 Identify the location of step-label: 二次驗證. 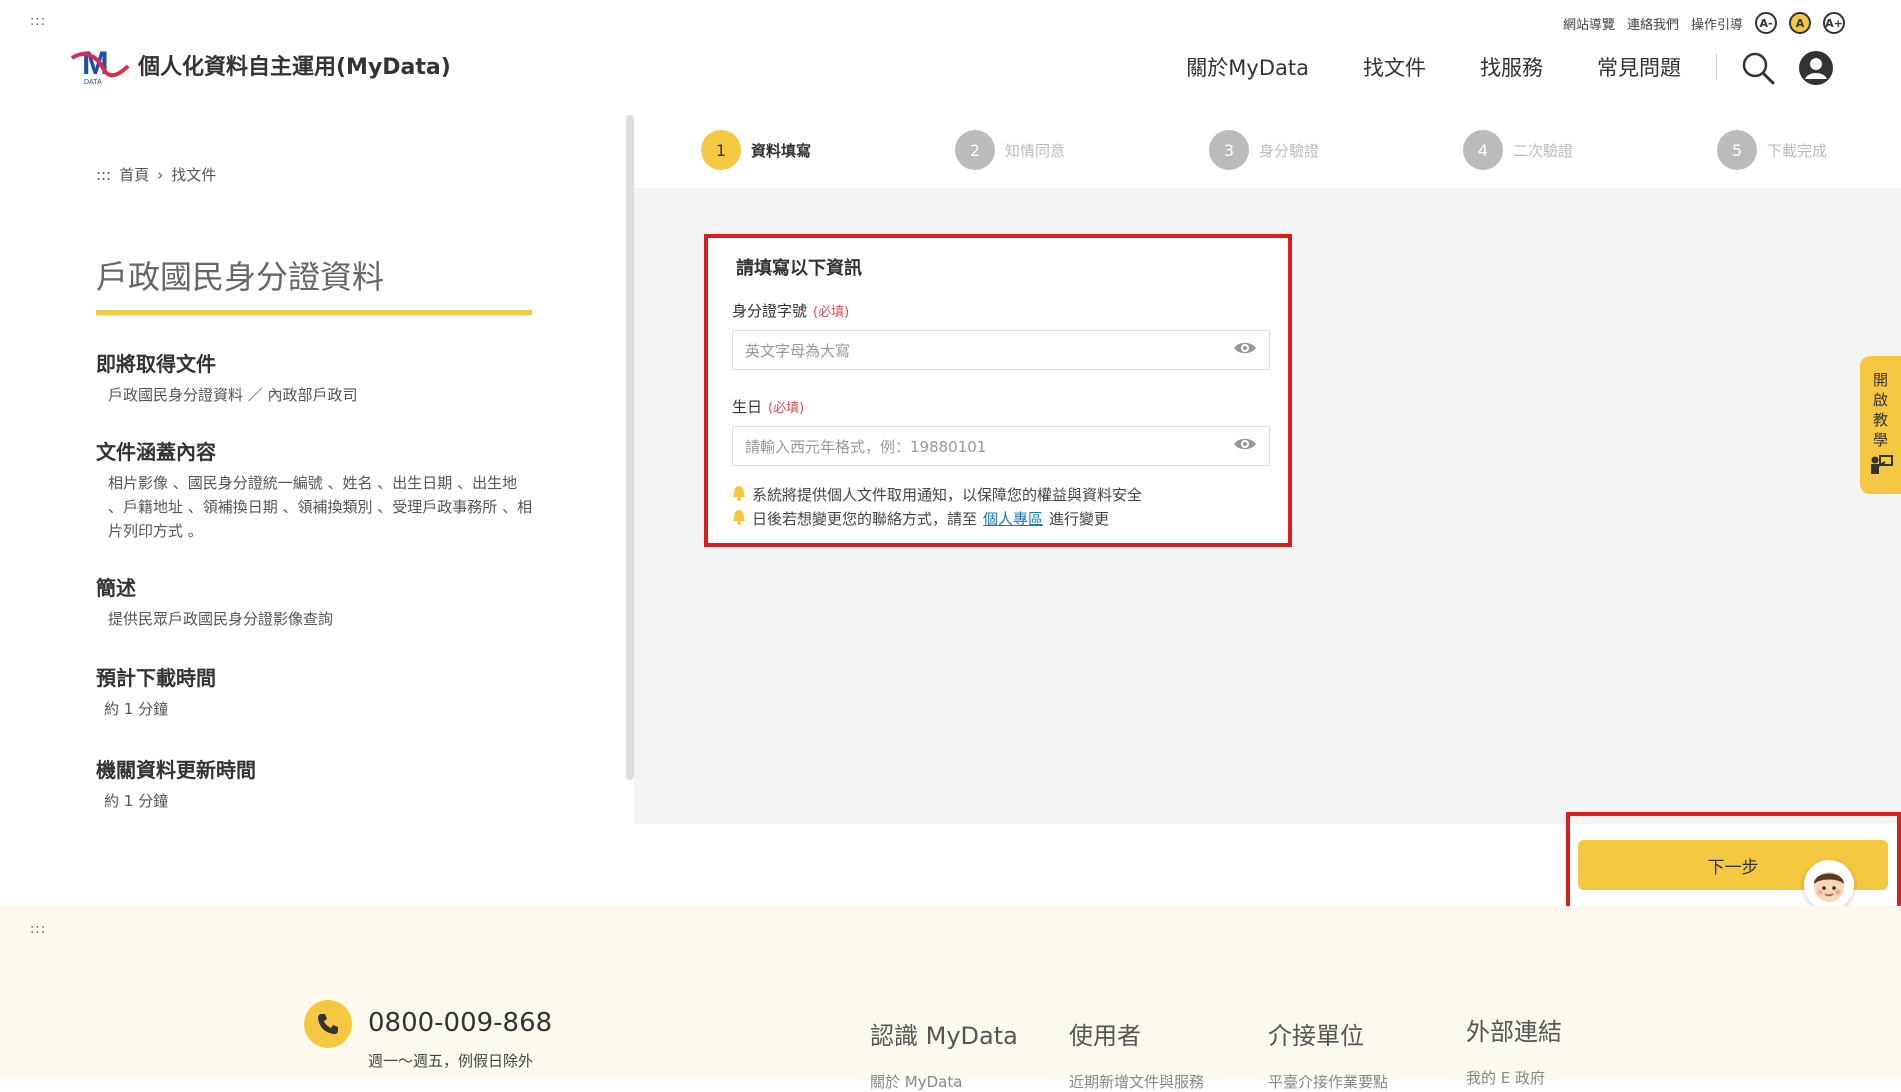
(1543, 150).